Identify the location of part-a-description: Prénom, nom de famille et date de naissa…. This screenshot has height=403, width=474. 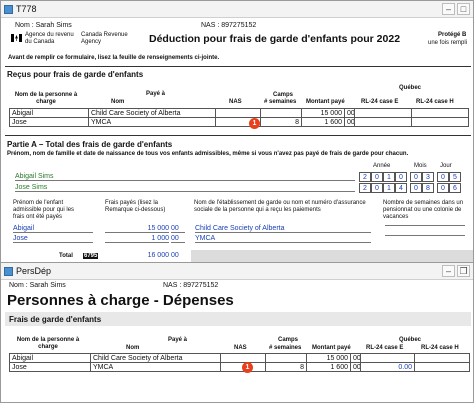
(208, 154).